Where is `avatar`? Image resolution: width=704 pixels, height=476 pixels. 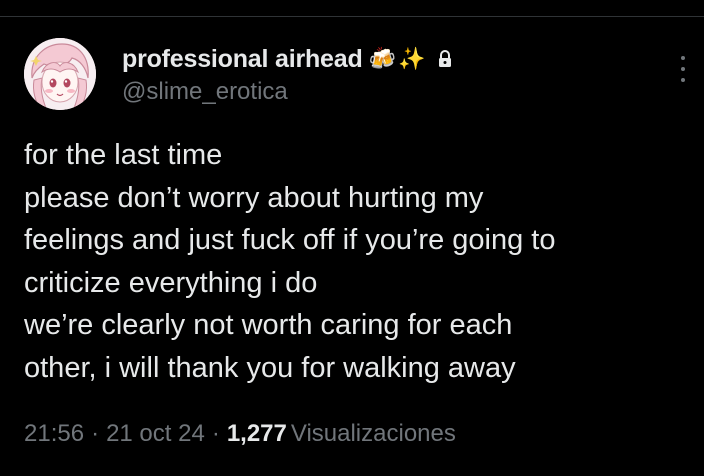
avatar is located at coordinates (60, 74).